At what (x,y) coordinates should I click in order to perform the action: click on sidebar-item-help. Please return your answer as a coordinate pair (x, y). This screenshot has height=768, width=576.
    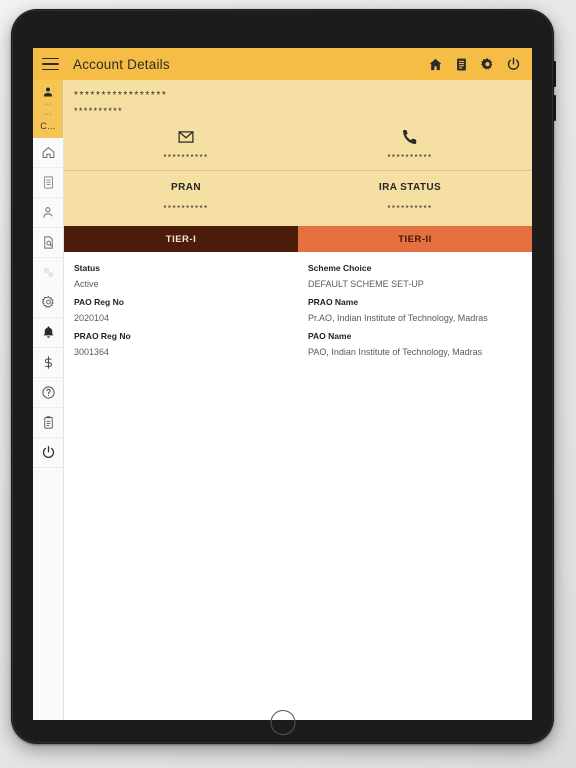
    Looking at the image, I should click on (48, 393).